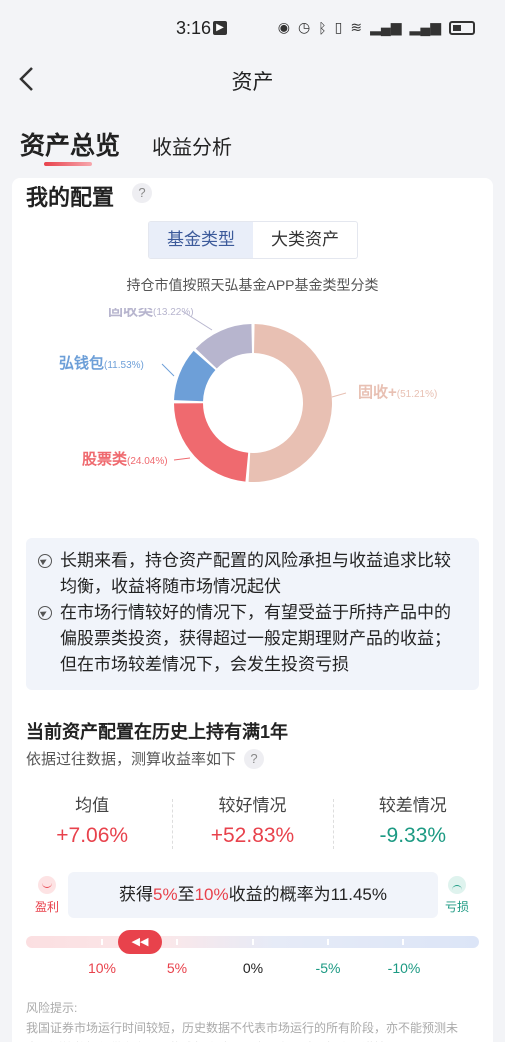 This screenshot has width=505, height=1042. What do you see at coordinates (52, 1008) in the screenshot?
I see `risk-title: 风险提示:` at bounding box center [52, 1008].